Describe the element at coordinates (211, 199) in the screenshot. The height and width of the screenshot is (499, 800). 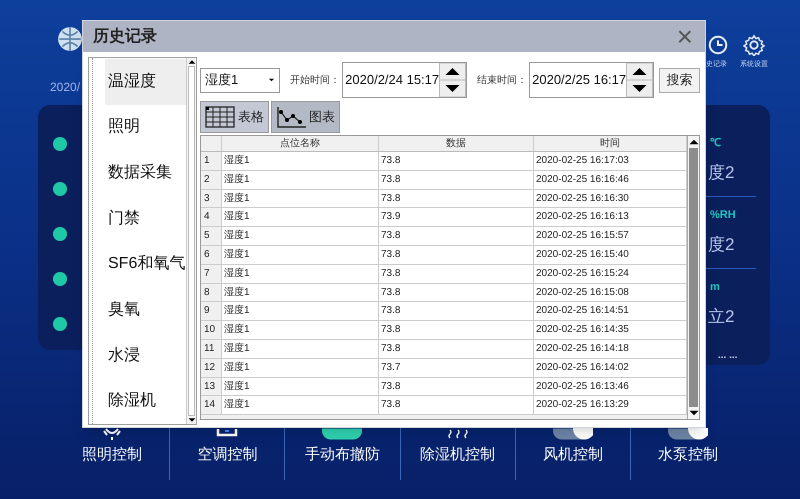
I see `row-number: 3` at that location.